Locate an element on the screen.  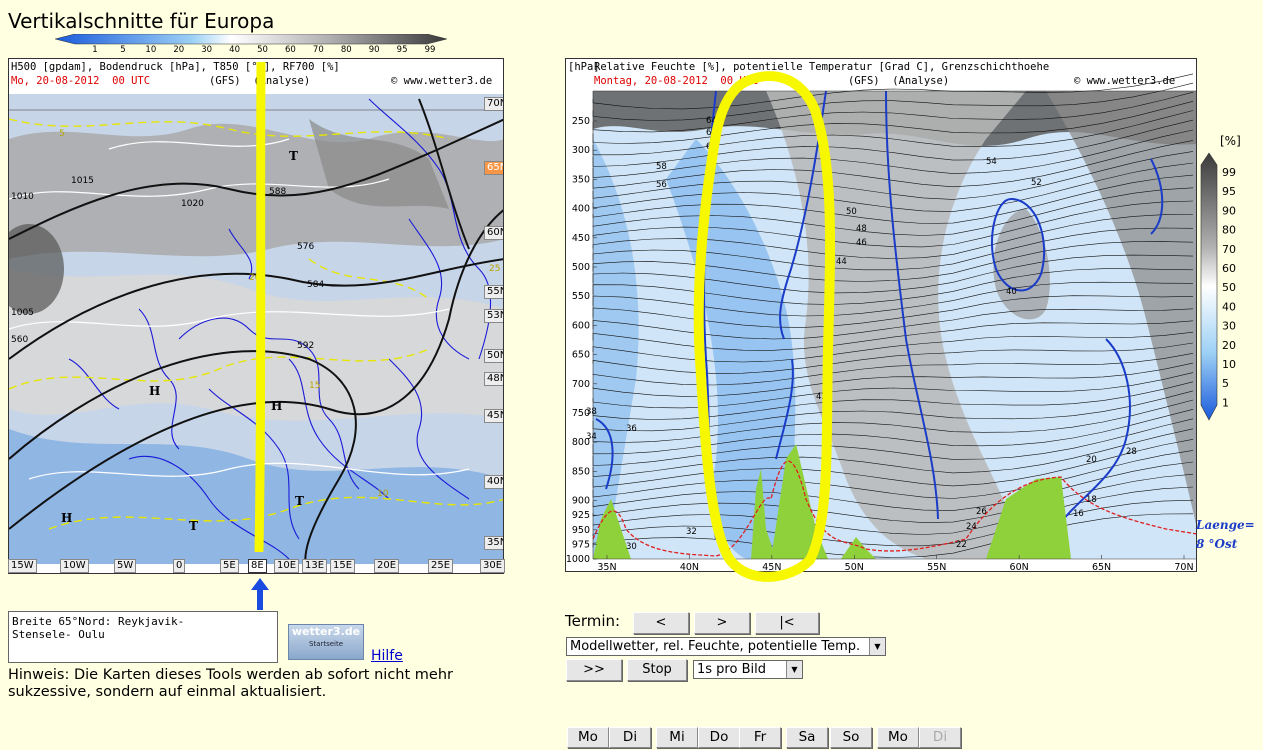
lon-label: 5E is located at coordinates (229, 566).